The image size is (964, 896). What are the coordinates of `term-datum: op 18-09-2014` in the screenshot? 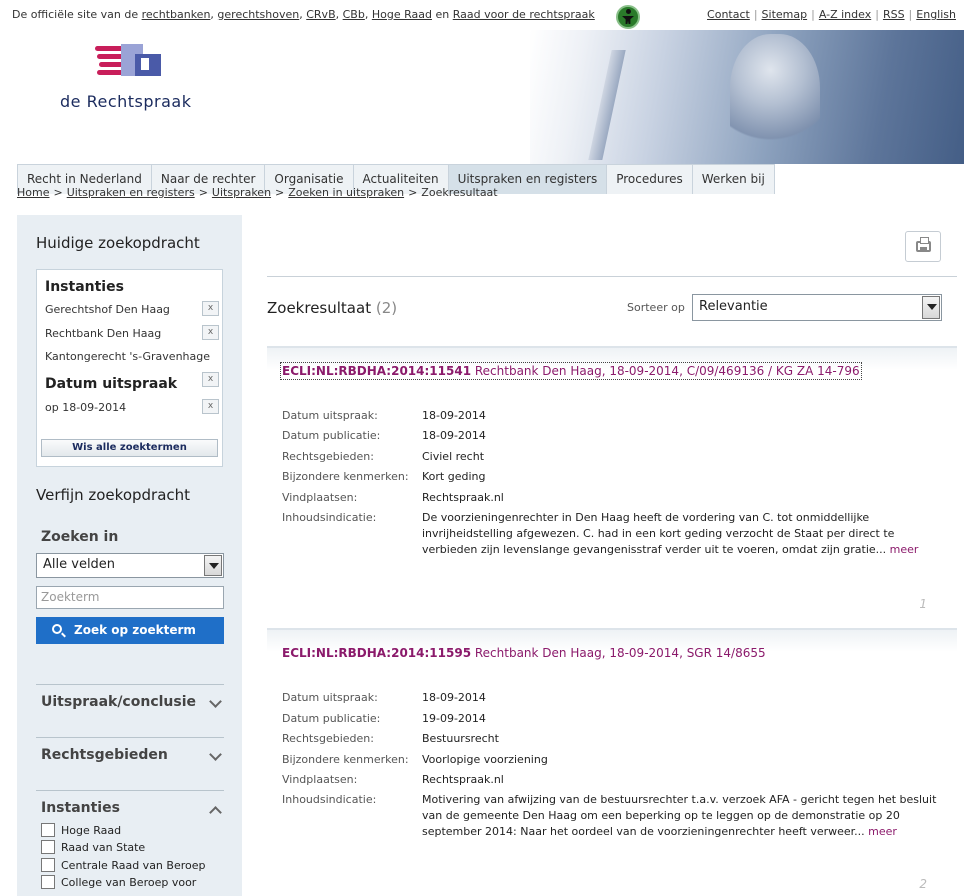 It's located at (86, 407).